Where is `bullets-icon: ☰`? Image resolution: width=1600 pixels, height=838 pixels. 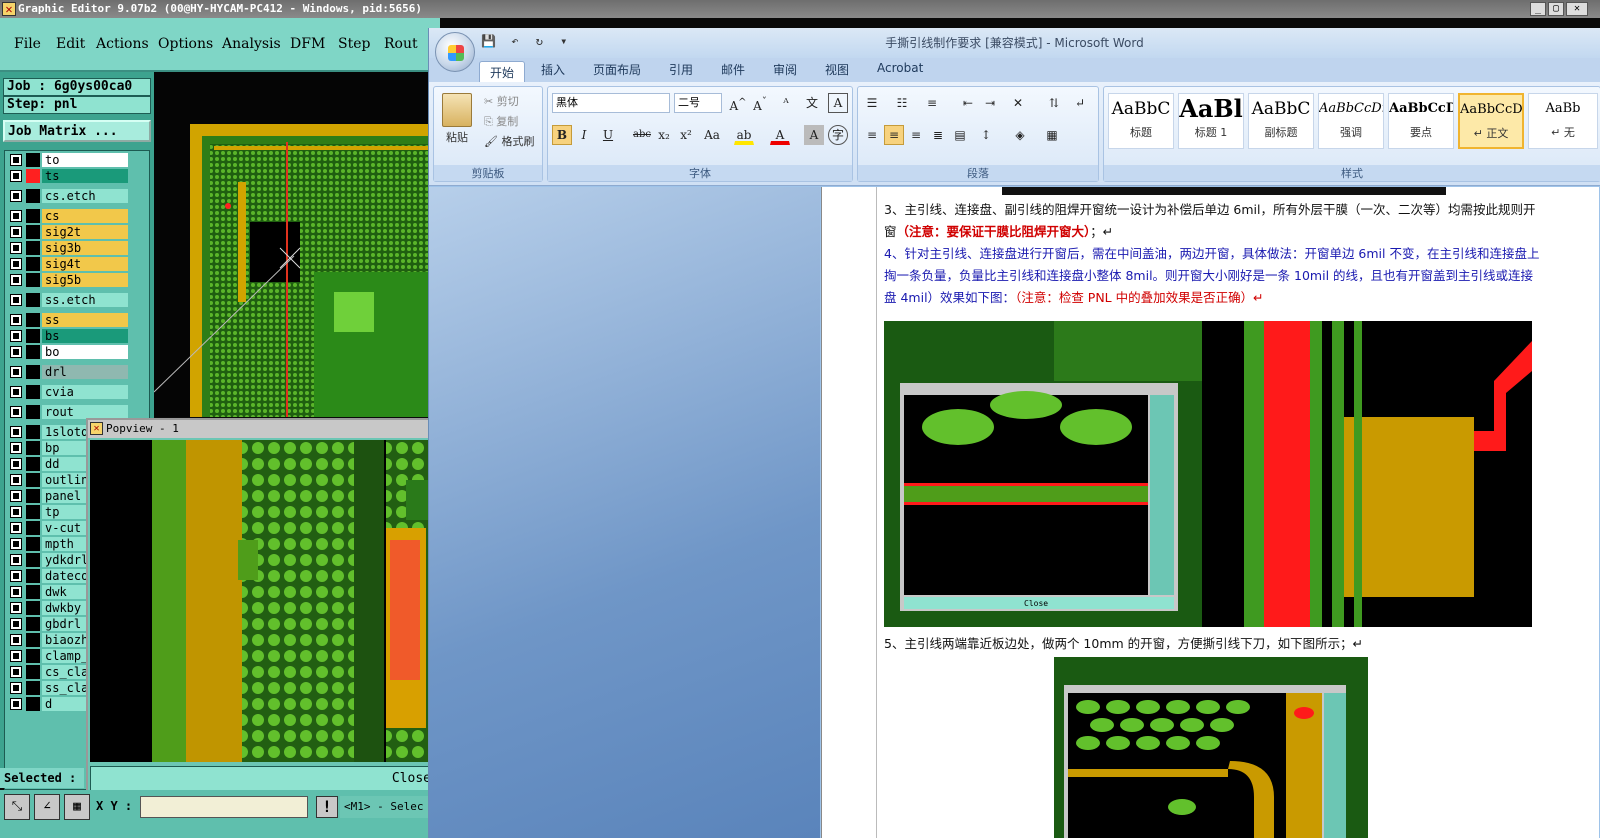
bullets-icon: ☰ is located at coordinates (872, 103).